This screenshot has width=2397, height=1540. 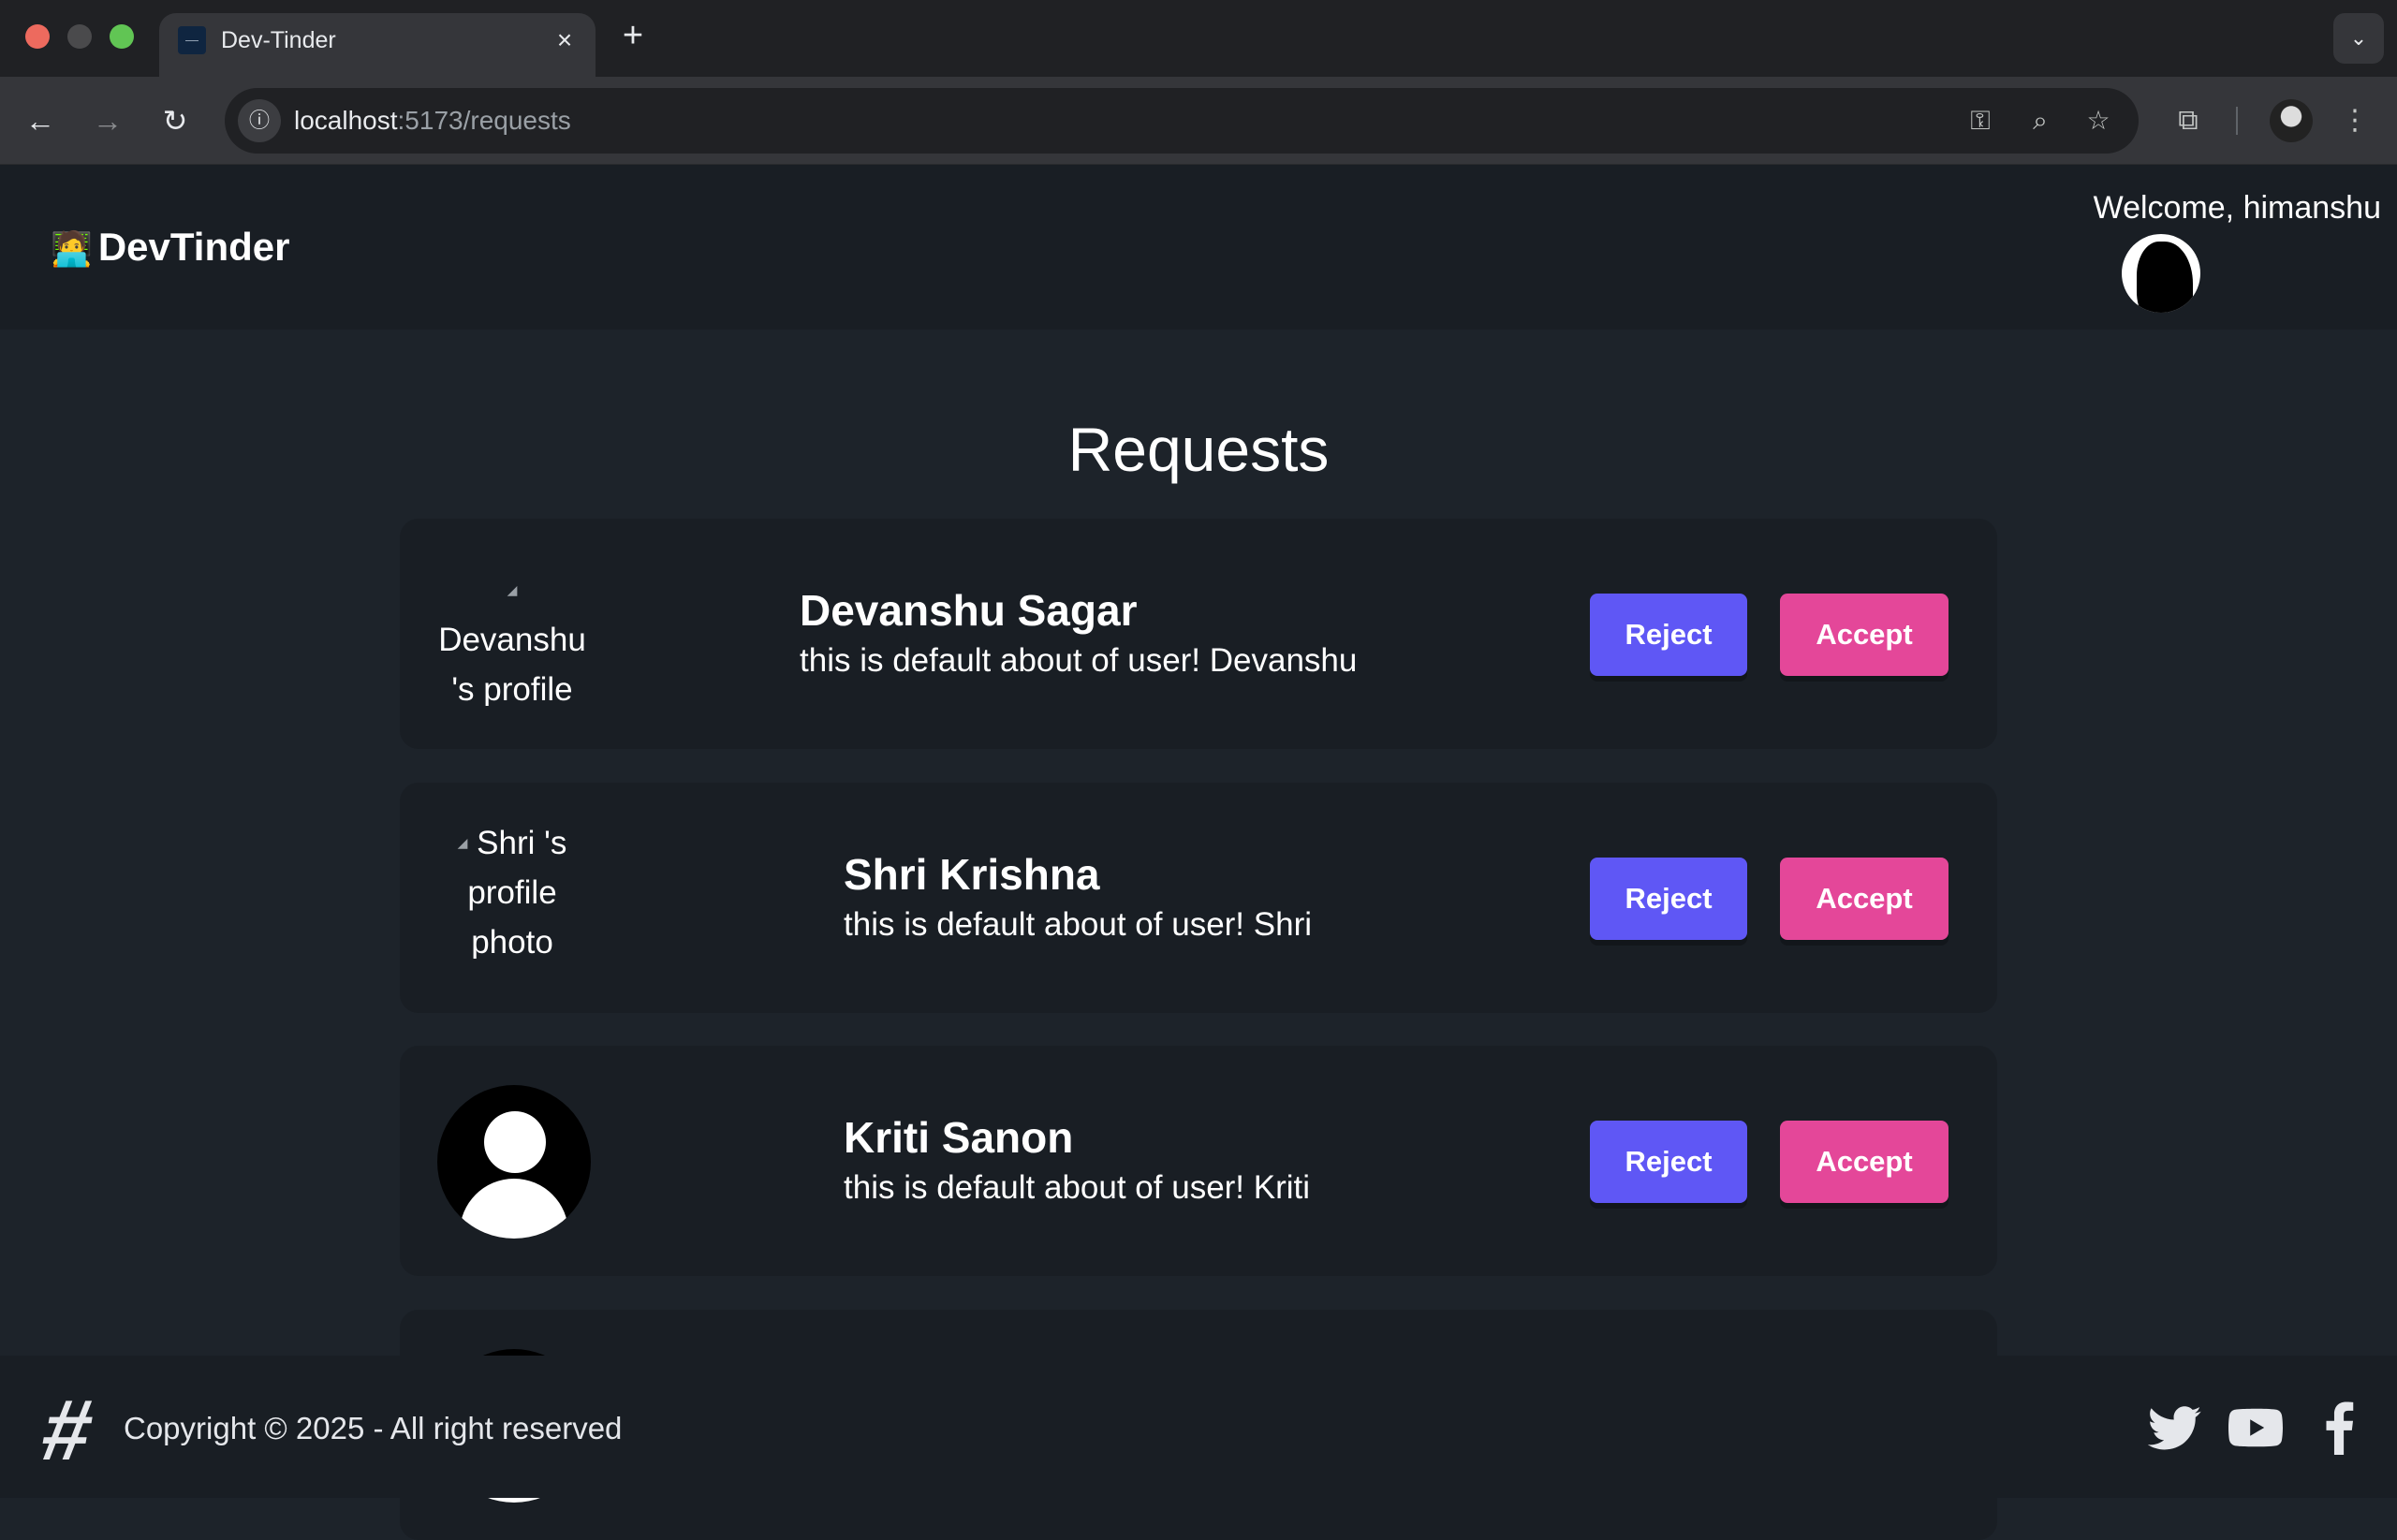 I want to click on avatar-body, so click(x=514, y=1209).